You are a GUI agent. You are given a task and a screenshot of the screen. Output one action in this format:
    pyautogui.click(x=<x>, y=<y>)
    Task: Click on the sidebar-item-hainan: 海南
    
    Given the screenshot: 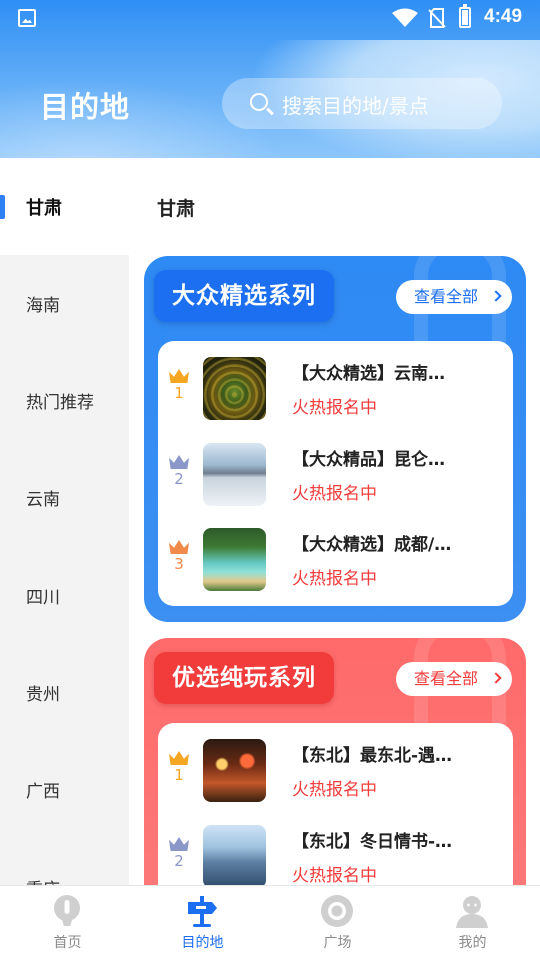 What is the action you would take?
    pyautogui.click(x=64, y=303)
    